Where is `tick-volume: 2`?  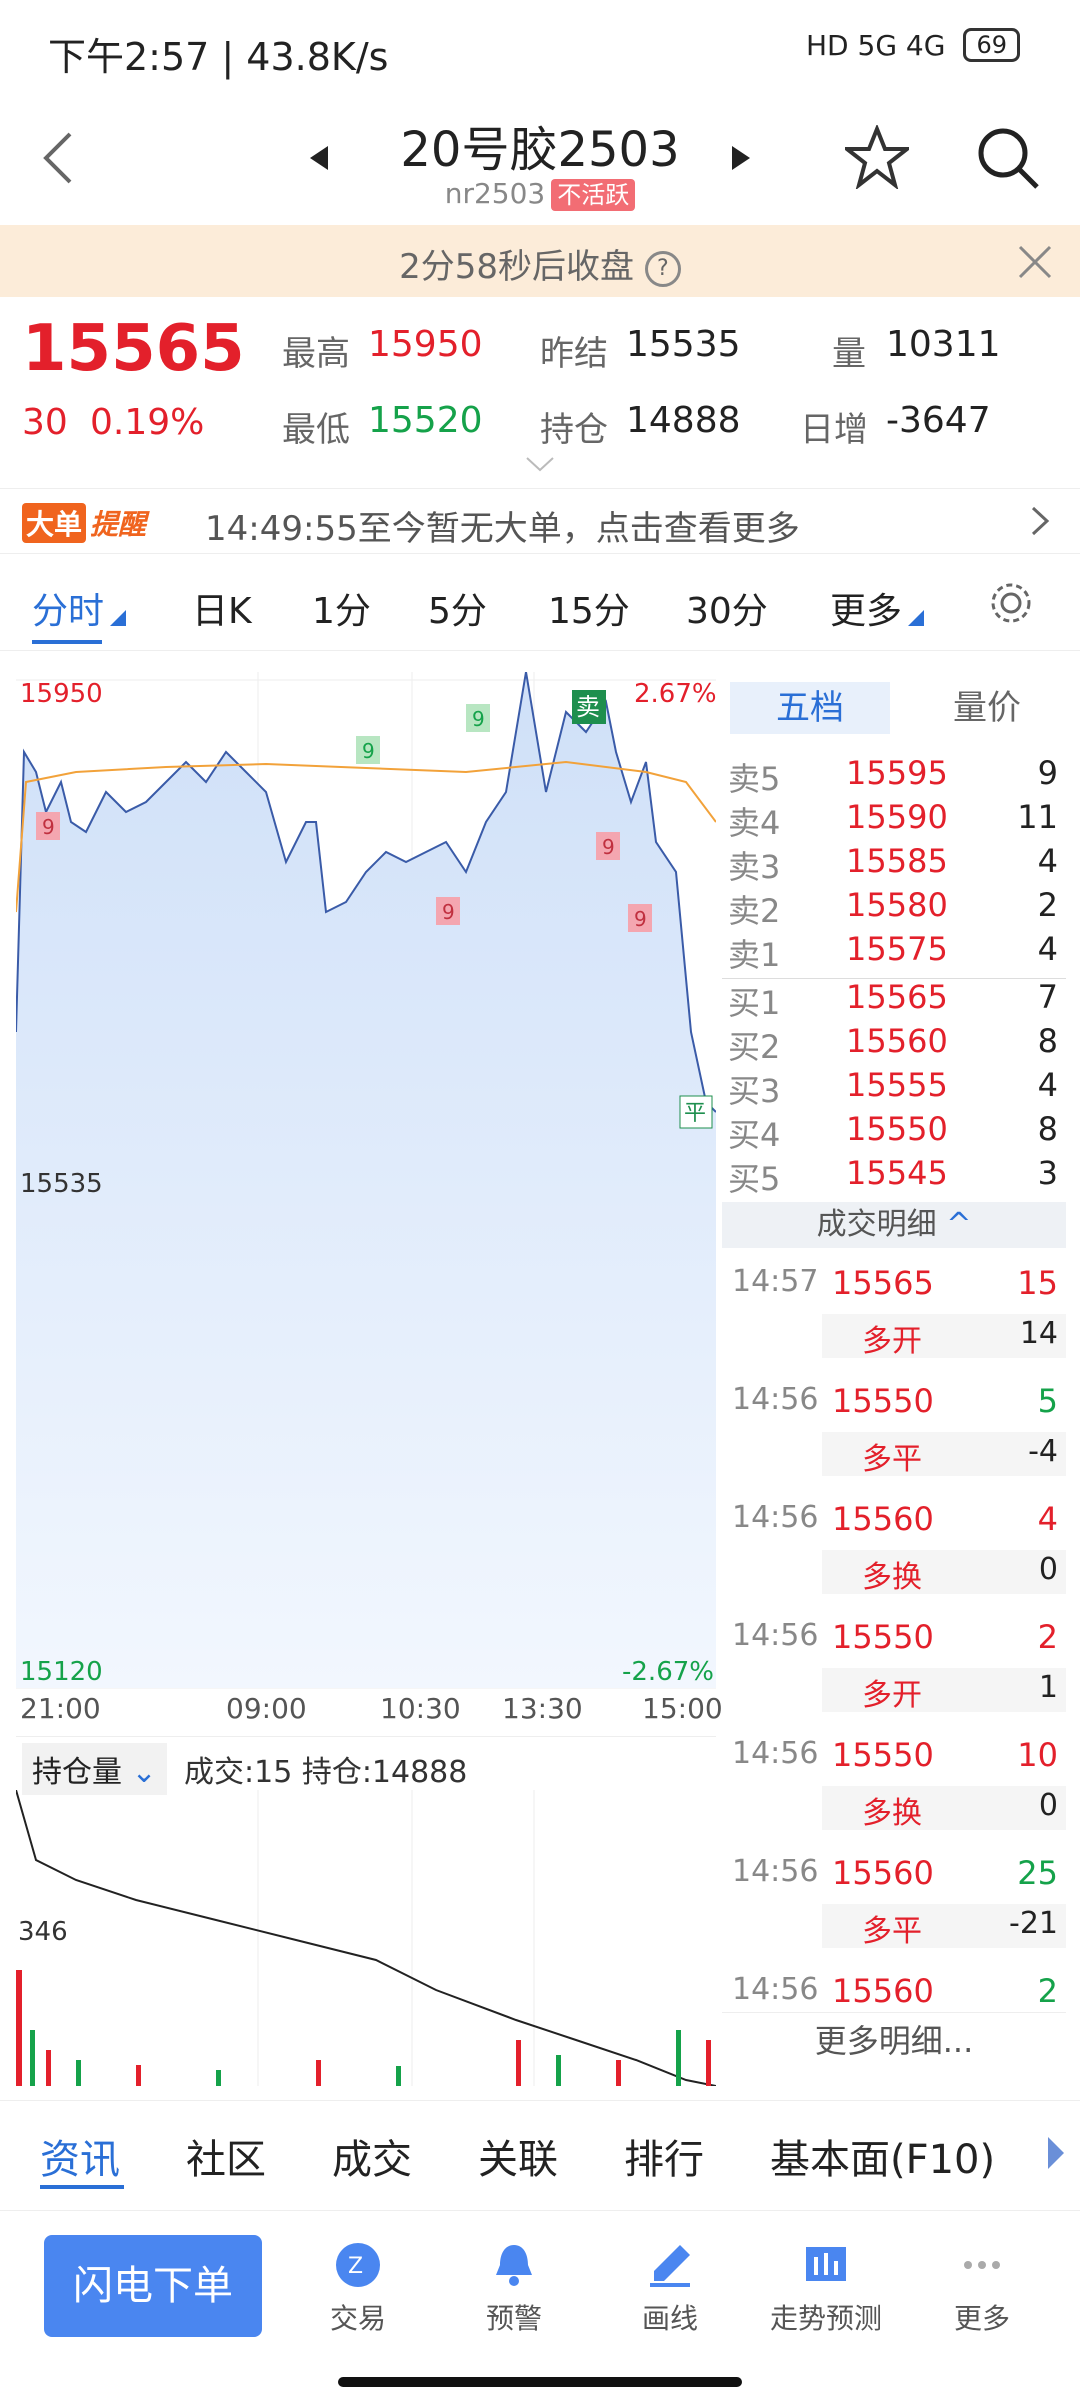
tick-volume: 2 is located at coordinates (1047, 1991).